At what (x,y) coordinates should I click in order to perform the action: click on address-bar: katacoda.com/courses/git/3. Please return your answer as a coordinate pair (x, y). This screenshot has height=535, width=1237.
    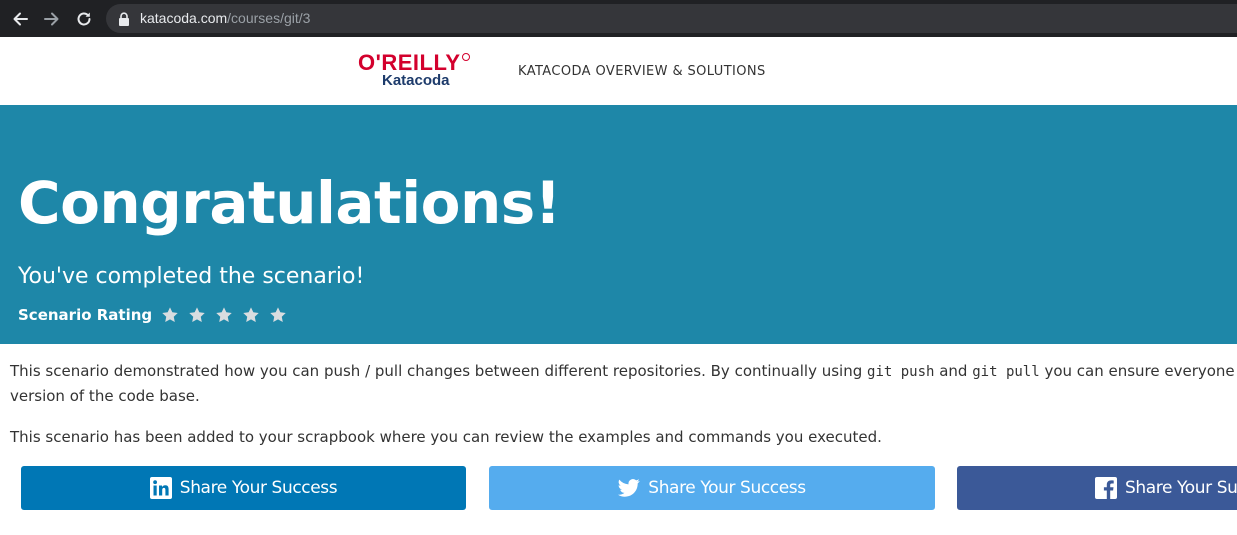
    Looking at the image, I should click on (671, 18).